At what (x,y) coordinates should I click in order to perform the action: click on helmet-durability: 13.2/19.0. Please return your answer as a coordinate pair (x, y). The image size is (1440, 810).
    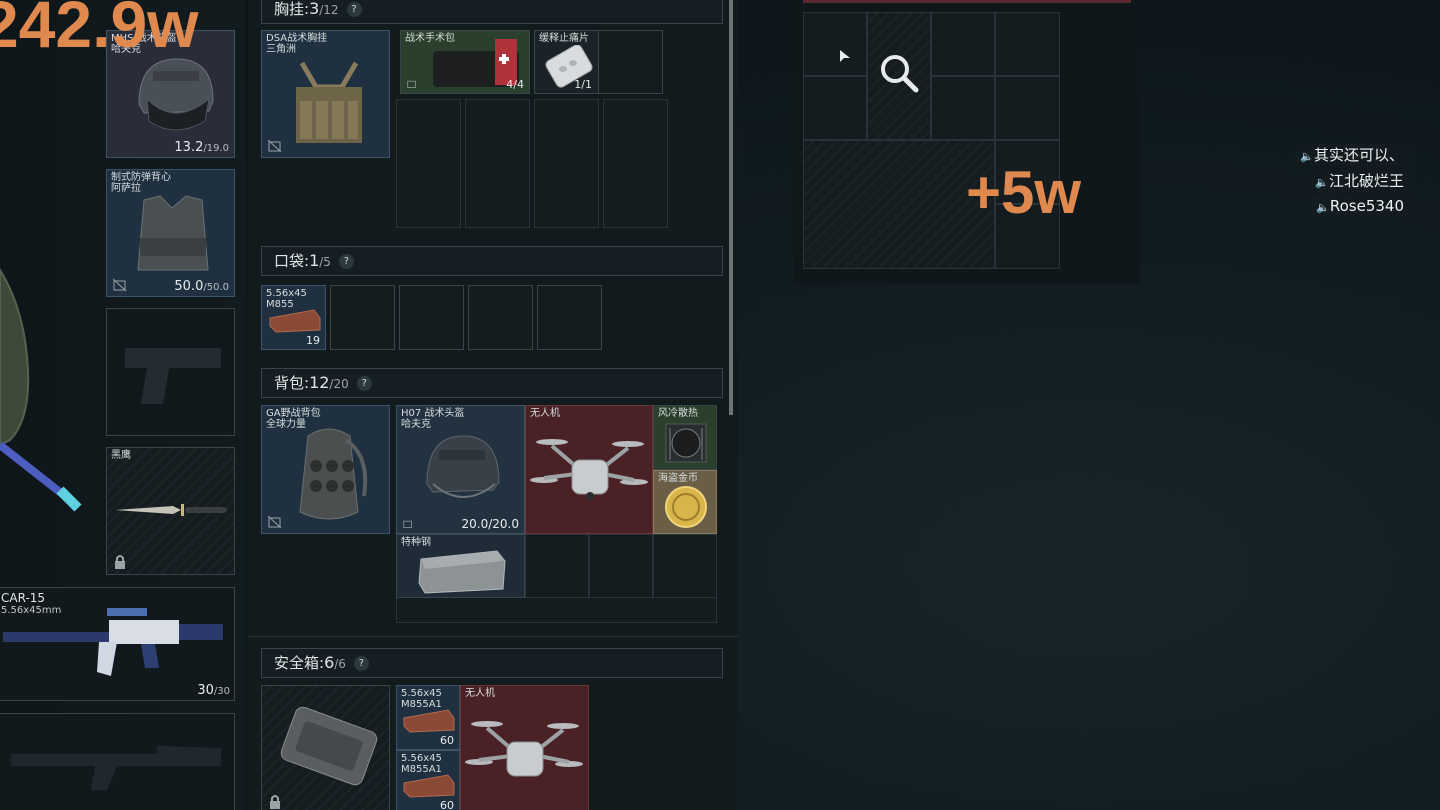
    Looking at the image, I should click on (201, 147).